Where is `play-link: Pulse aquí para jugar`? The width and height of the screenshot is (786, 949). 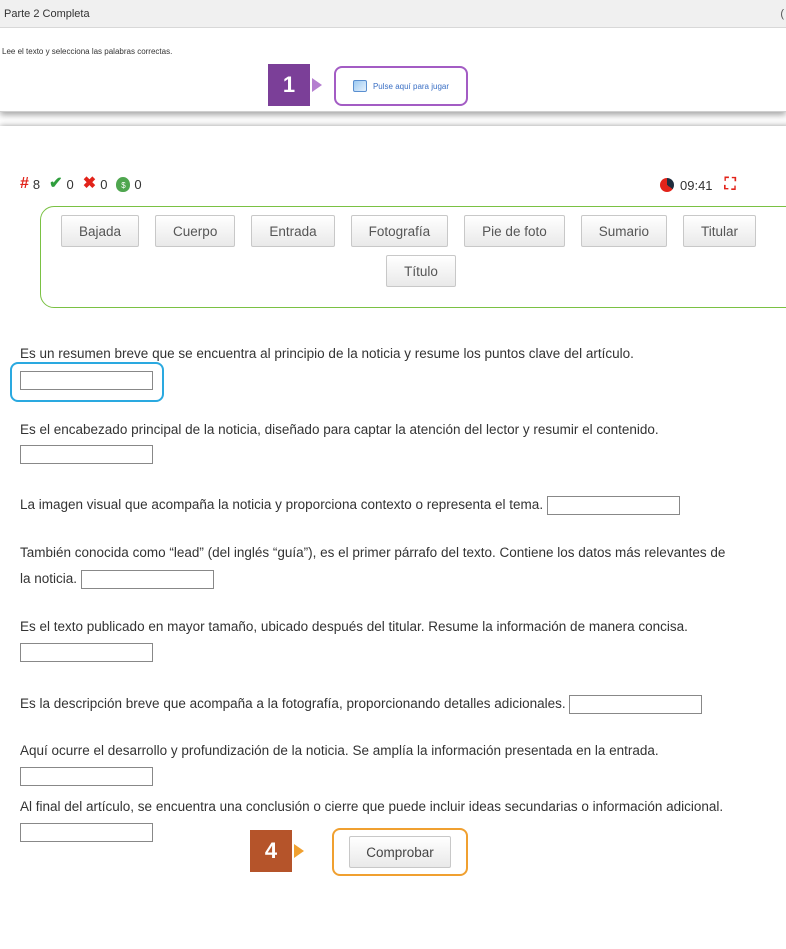 play-link: Pulse aquí para jugar is located at coordinates (401, 86).